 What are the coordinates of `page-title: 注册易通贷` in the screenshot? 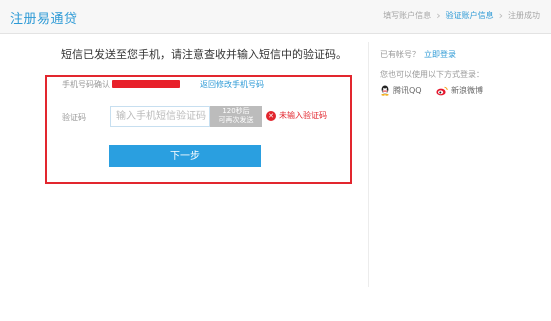 It's located at (44, 19).